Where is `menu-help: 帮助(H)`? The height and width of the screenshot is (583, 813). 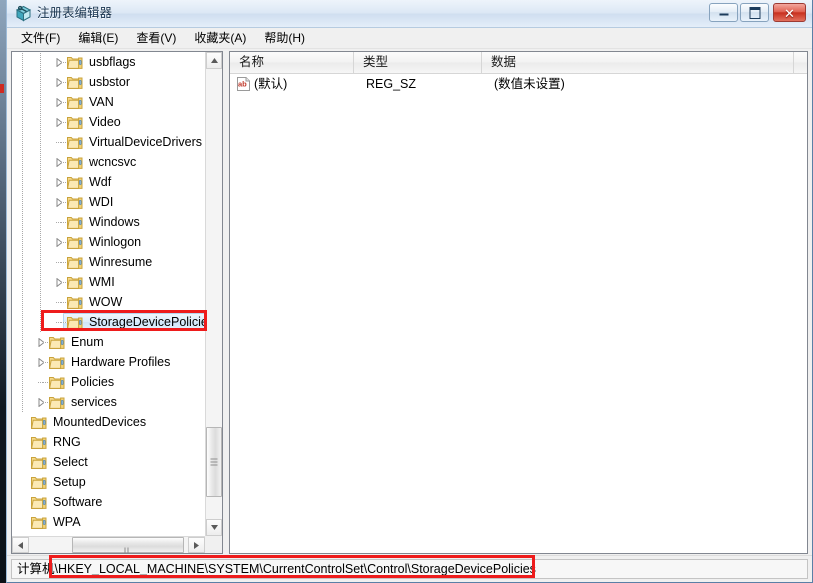
menu-help: 帮助(H) is located at coordinates (284, 38).